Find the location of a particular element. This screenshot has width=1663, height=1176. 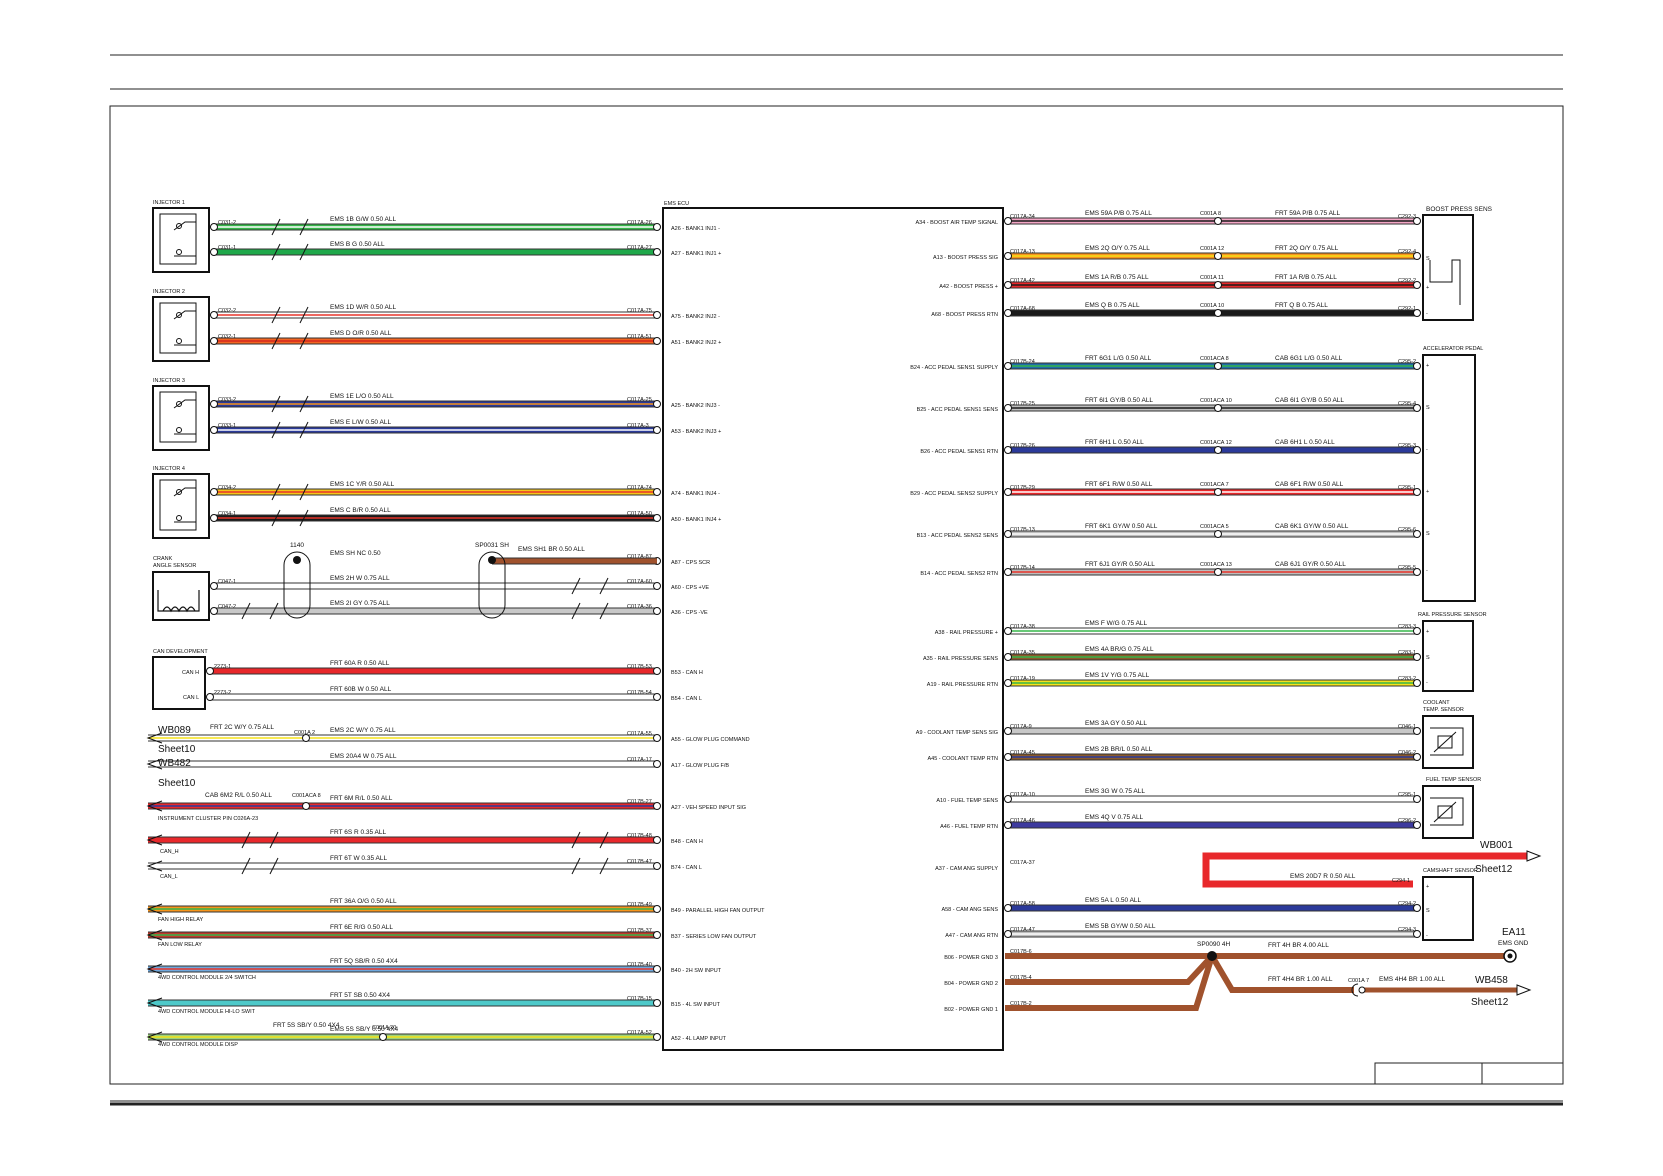

ea11-label: EA11 is located at coordinates (1514, 932).